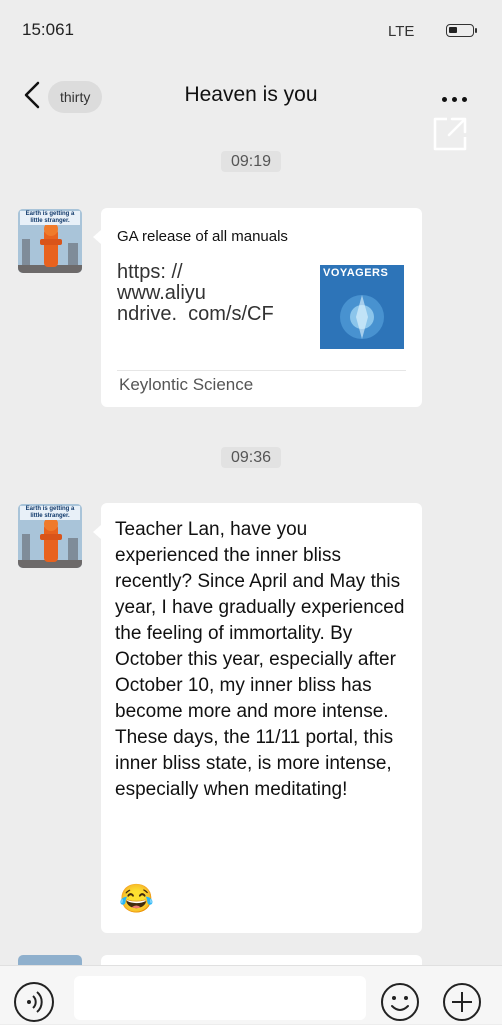 This screenshot has width=502, height=1025. I want to click on chat-title: Heaven is you, so click(251, 94).